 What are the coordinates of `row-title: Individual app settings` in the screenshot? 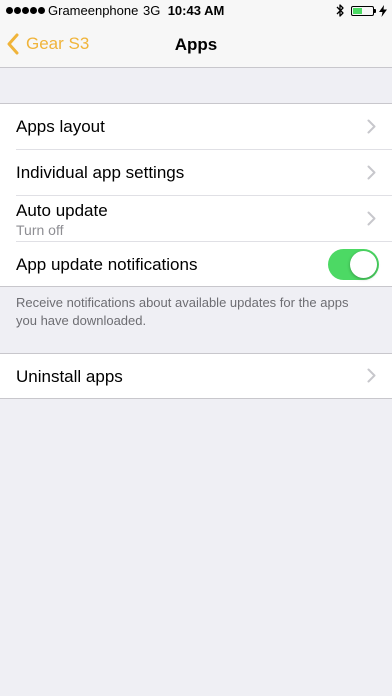 It's located at (100, 172).